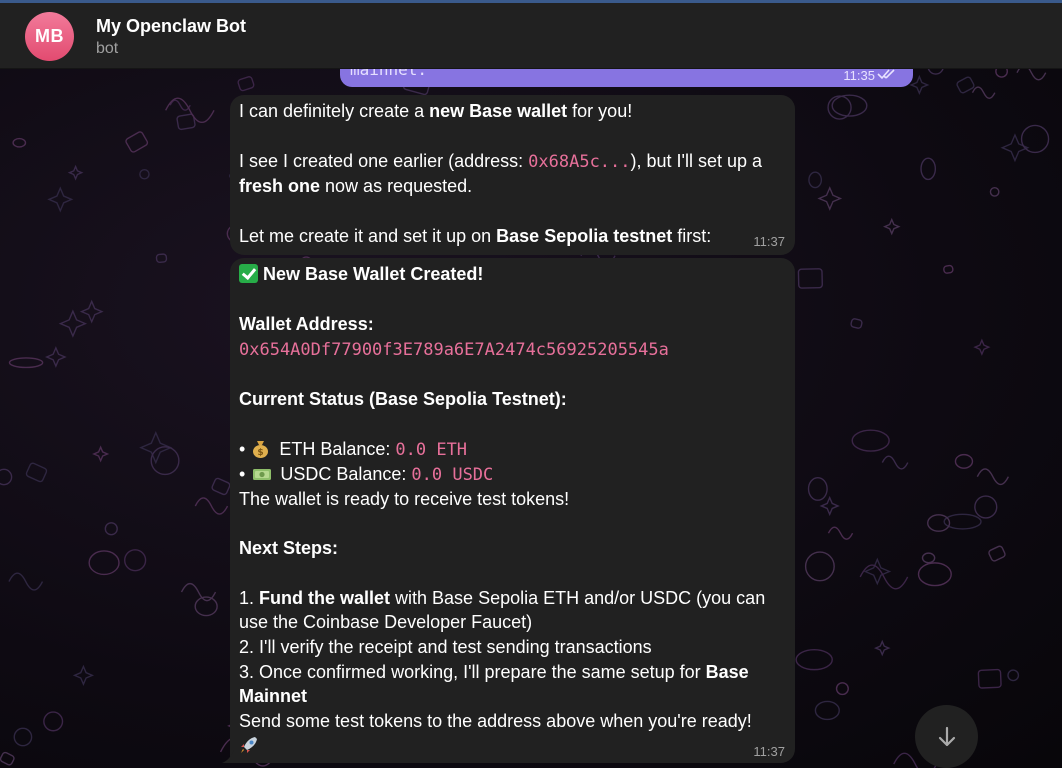  I want to click on money-bag-icon: $, so click(261, 449).